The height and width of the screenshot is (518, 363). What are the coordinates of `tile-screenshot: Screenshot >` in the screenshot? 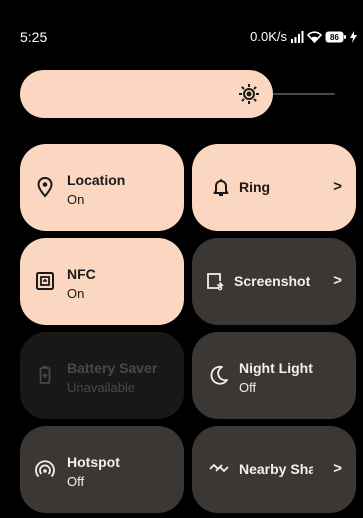 It's located at (274, 281).